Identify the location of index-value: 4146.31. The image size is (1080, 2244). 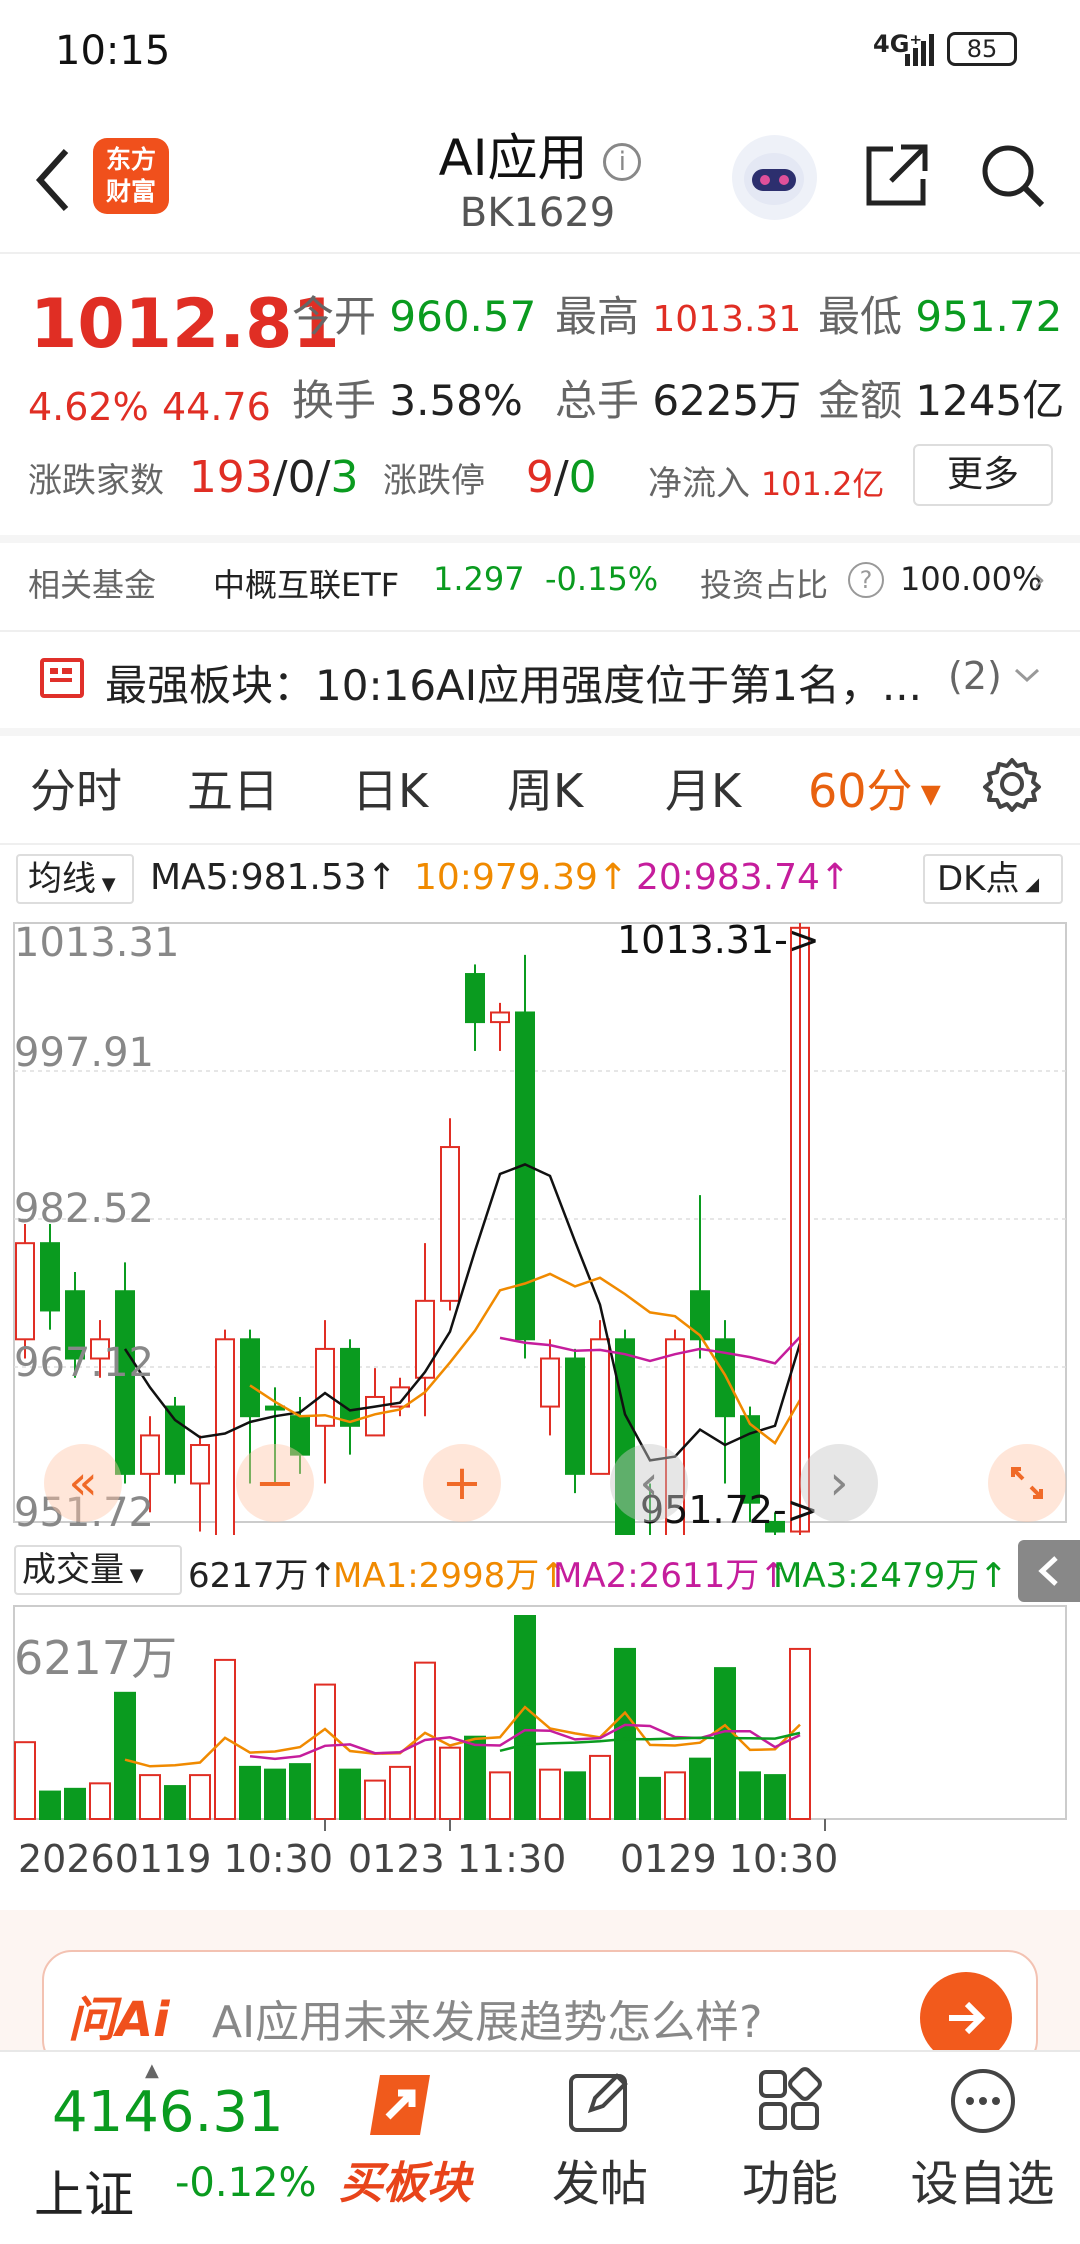
(168, 2112).